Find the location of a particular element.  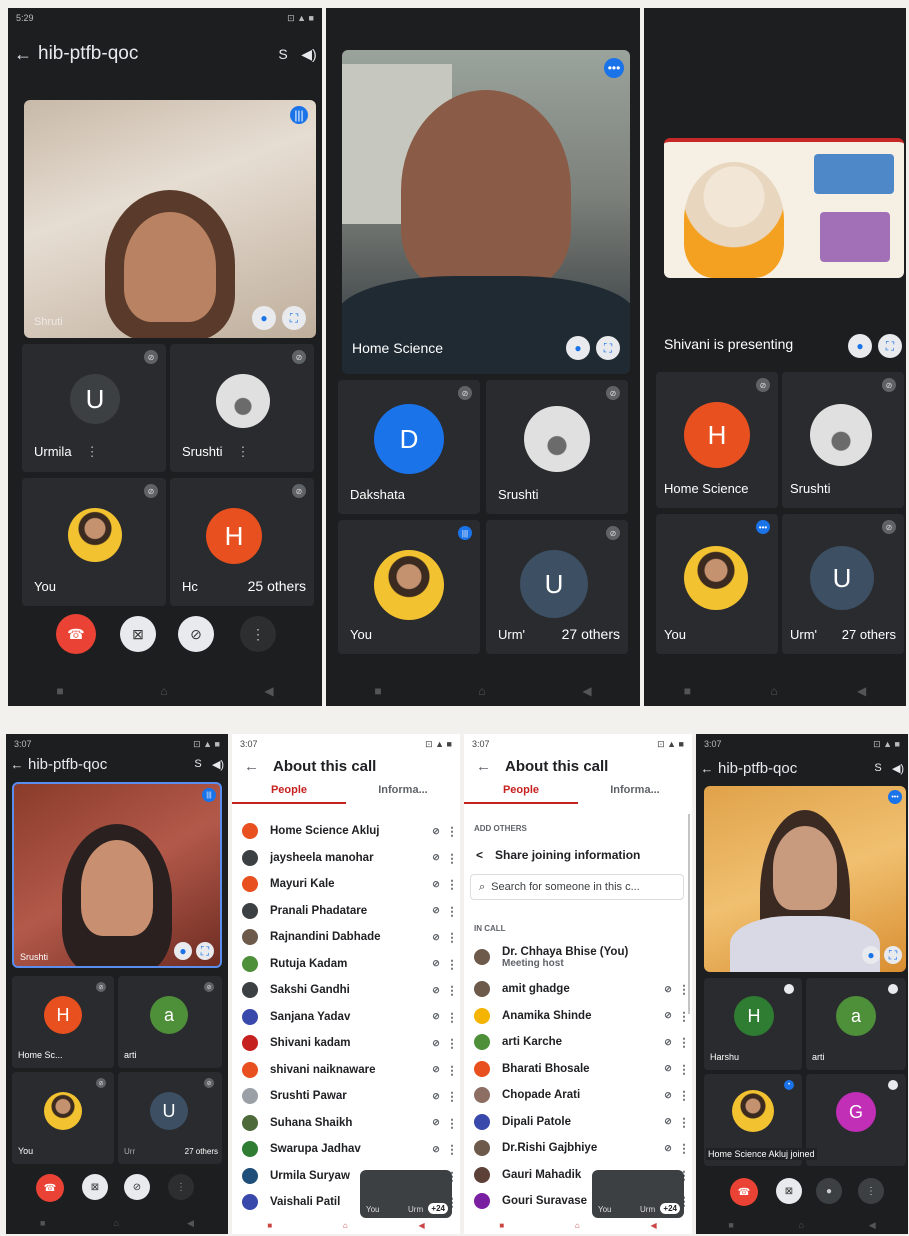

participant-row: Mayuri Kale ⊘ ⋮ is located at coordinates (346, 884).